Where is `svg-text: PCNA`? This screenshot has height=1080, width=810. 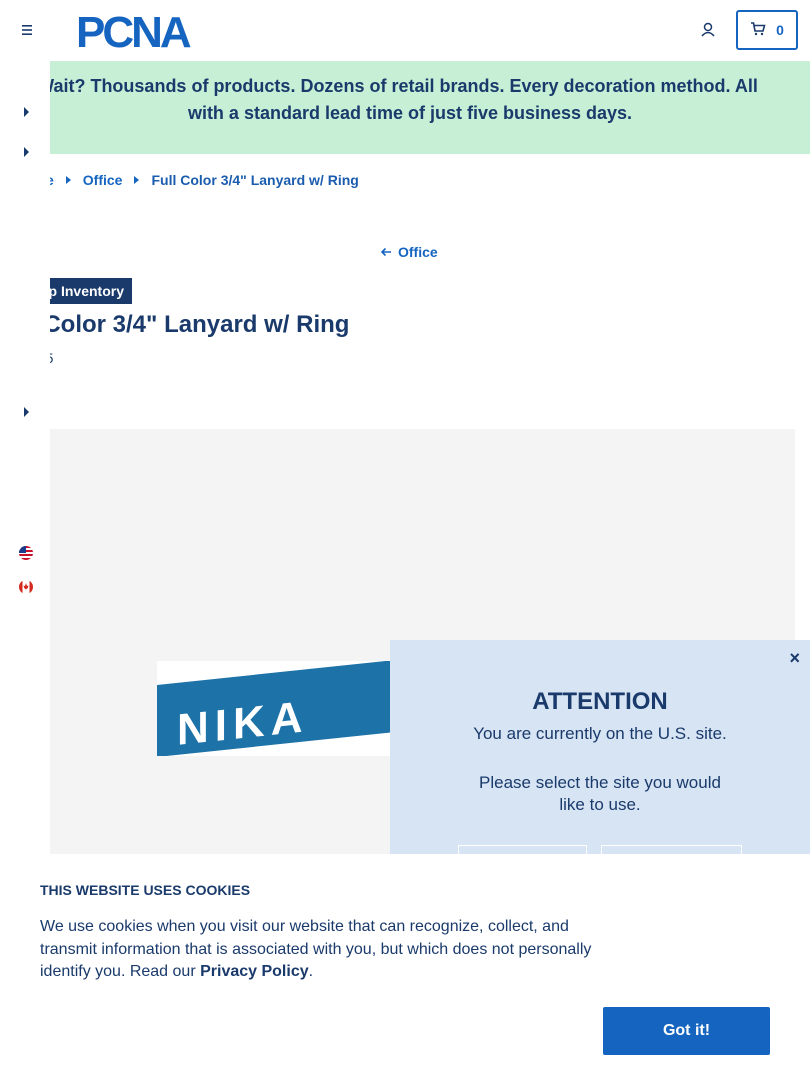 svg-text: PCNA is located at coordinates (133, 31).